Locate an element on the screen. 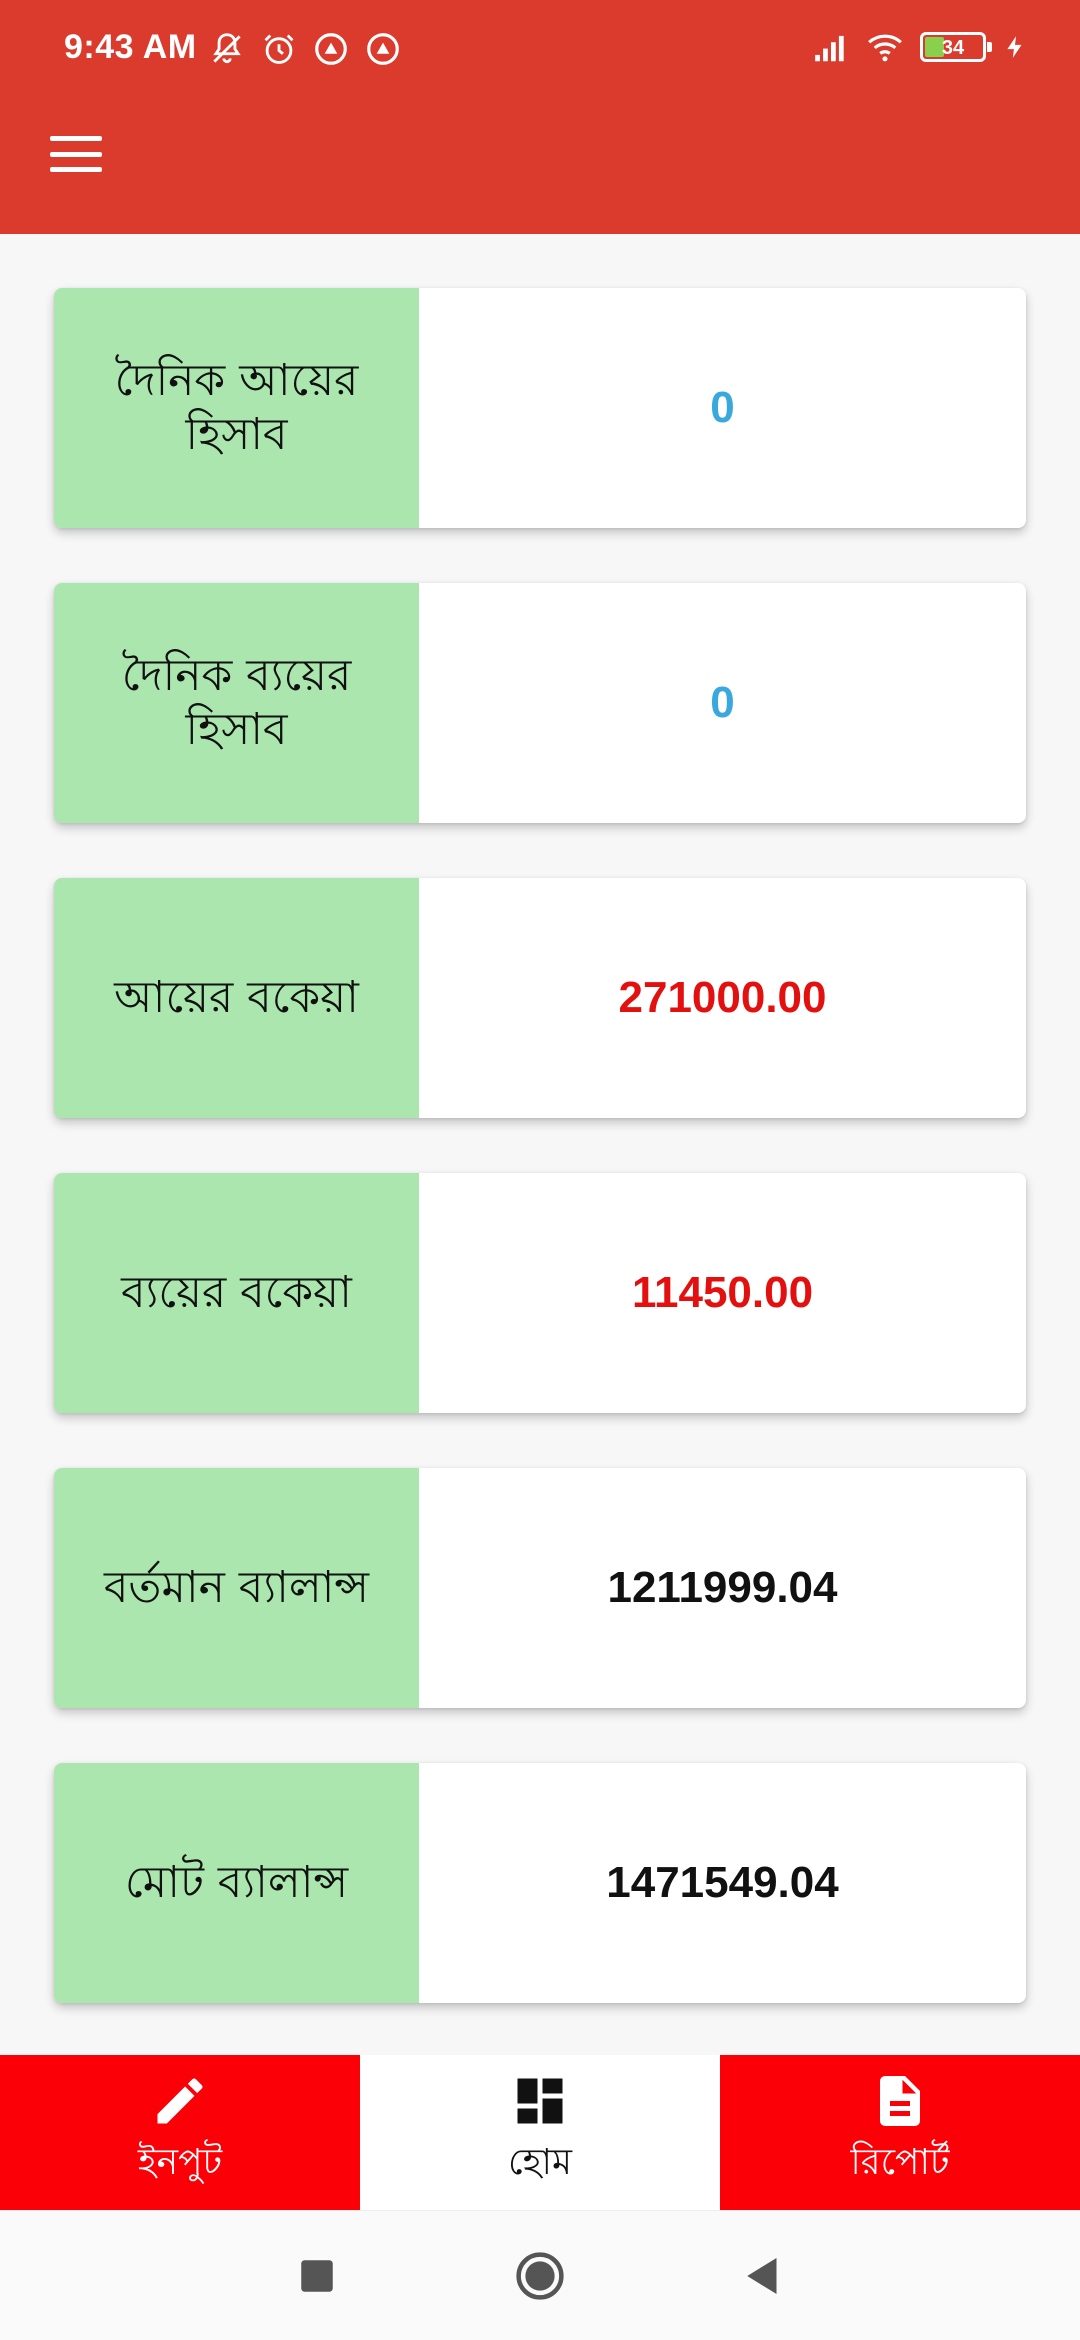 Image resolution: width=1080 pixels, height=2340 pixels. card-label: বর্তমান ব্যালান্স is located at coordinates (236, 1588).